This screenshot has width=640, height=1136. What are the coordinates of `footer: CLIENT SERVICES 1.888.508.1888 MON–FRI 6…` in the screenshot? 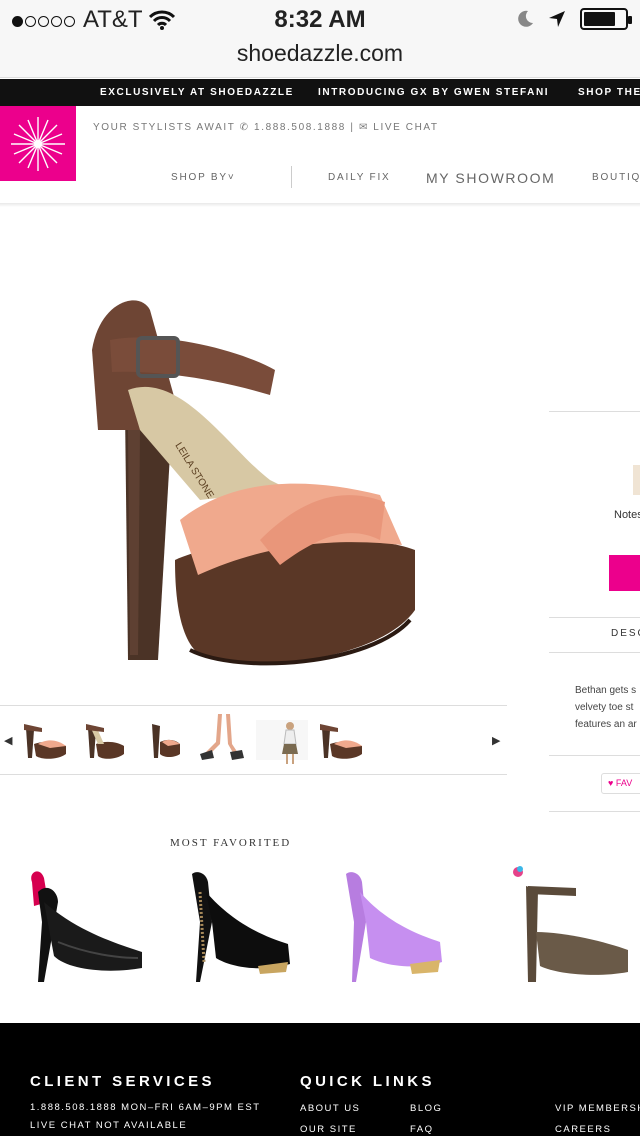 It's located at (320, 1079).